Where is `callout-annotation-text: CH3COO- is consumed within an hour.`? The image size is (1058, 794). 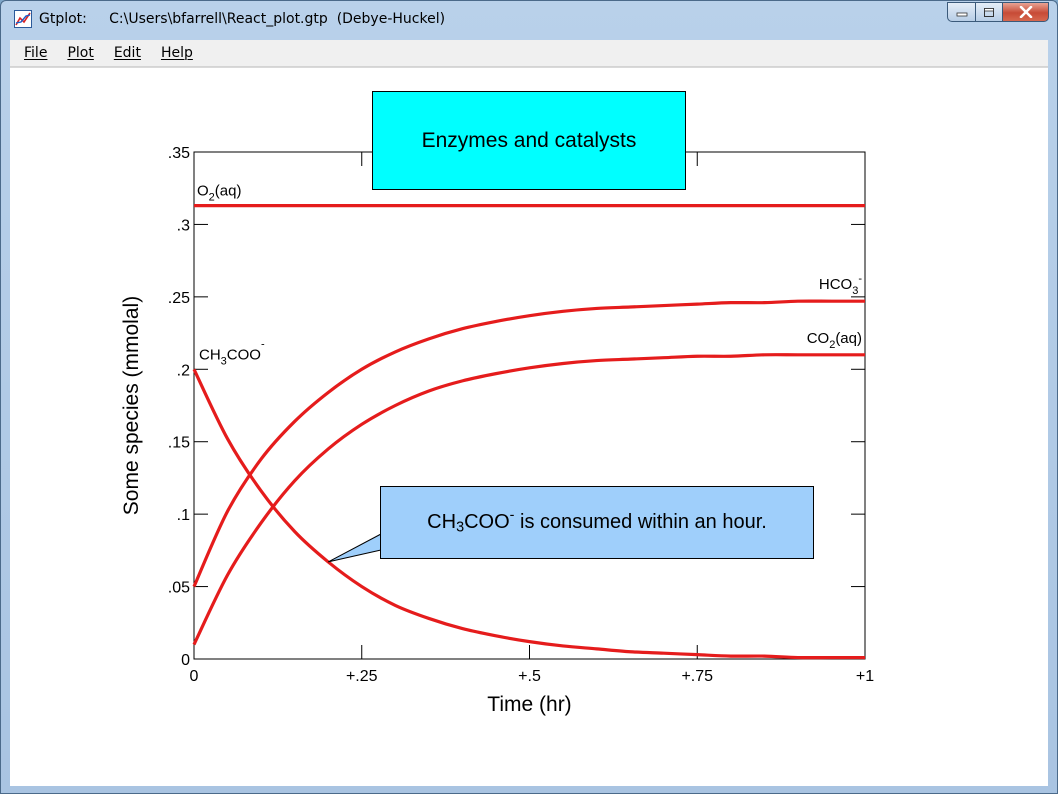 callout-annotation-text: CH3COO- is consumed within an hour. is located at coordinates (597, 522).